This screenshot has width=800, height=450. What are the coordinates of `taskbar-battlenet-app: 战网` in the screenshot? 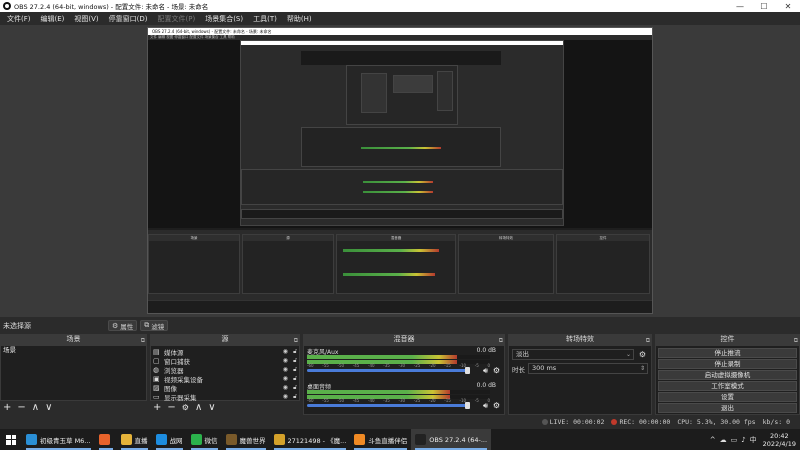 It's located at (169, 439).